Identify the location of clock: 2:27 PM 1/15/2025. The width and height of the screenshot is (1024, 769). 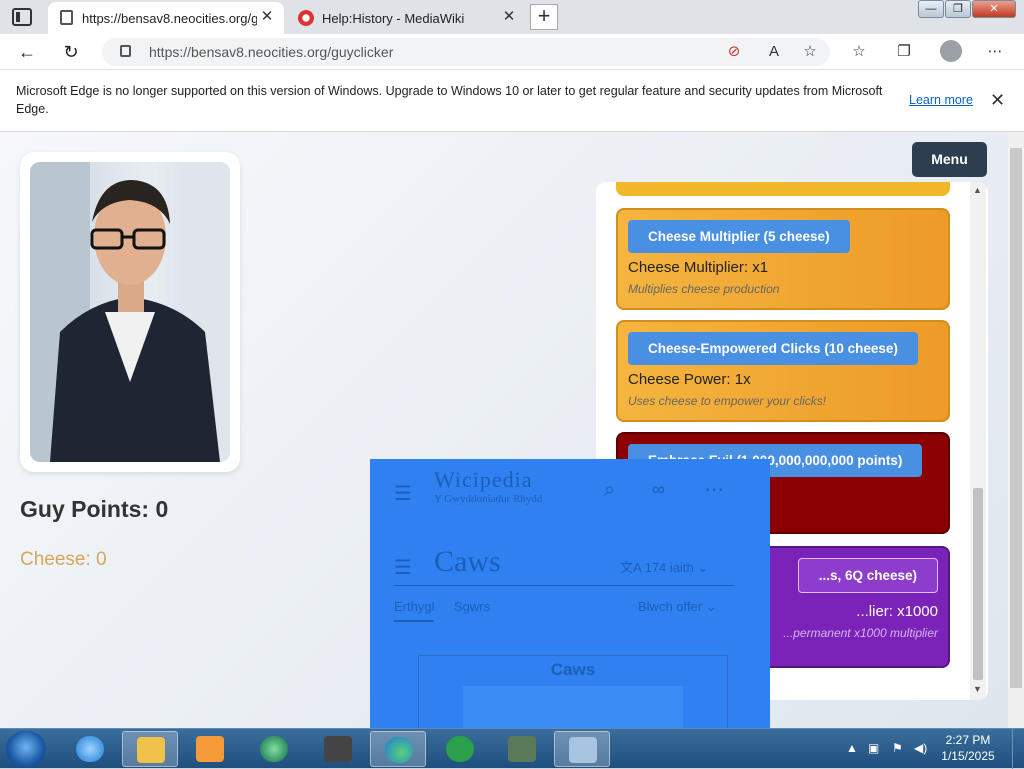
(968, 748).